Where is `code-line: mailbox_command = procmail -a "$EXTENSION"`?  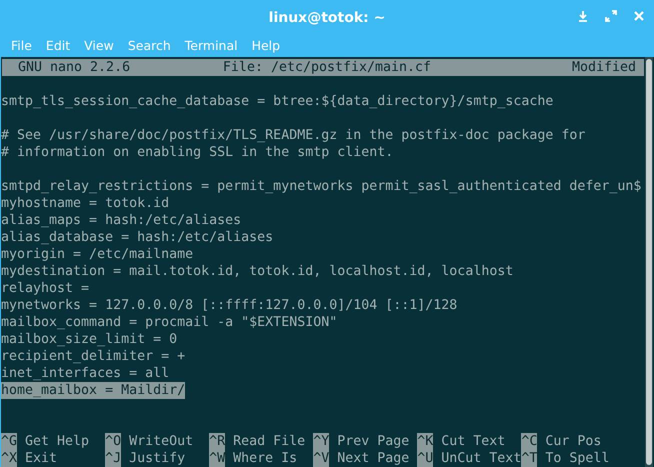 code-line: mailbox_command = procmail -a "$EXTENSION" is located at coordinates (169, 322).